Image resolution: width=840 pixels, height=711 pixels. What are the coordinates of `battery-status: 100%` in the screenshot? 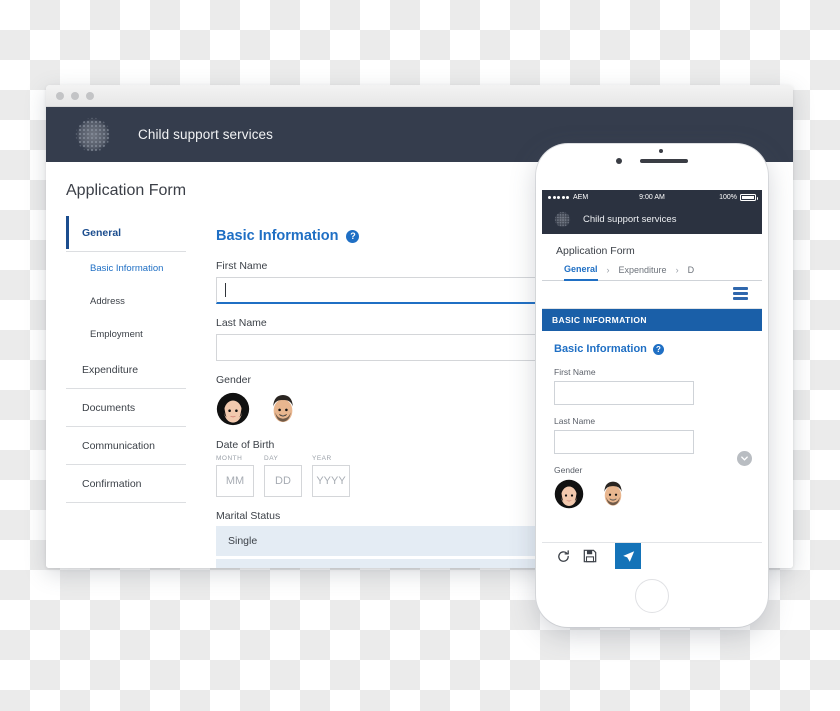 It's located at (738, 197).